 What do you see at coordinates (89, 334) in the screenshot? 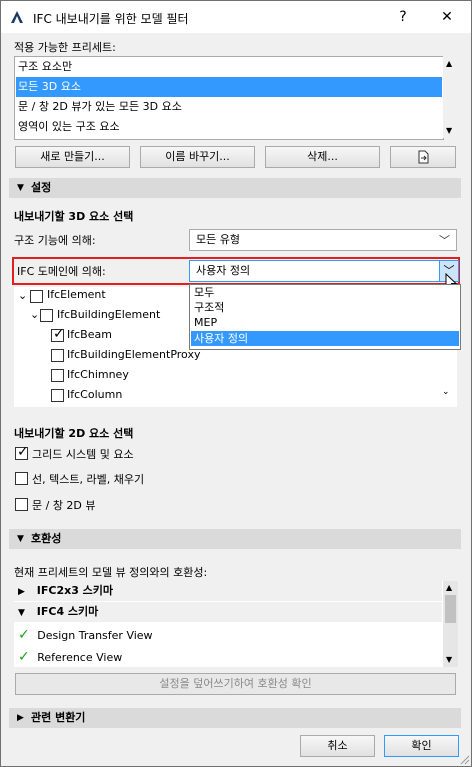
I see `tree-label: IfcBeam` at bounding box center [89, 334].